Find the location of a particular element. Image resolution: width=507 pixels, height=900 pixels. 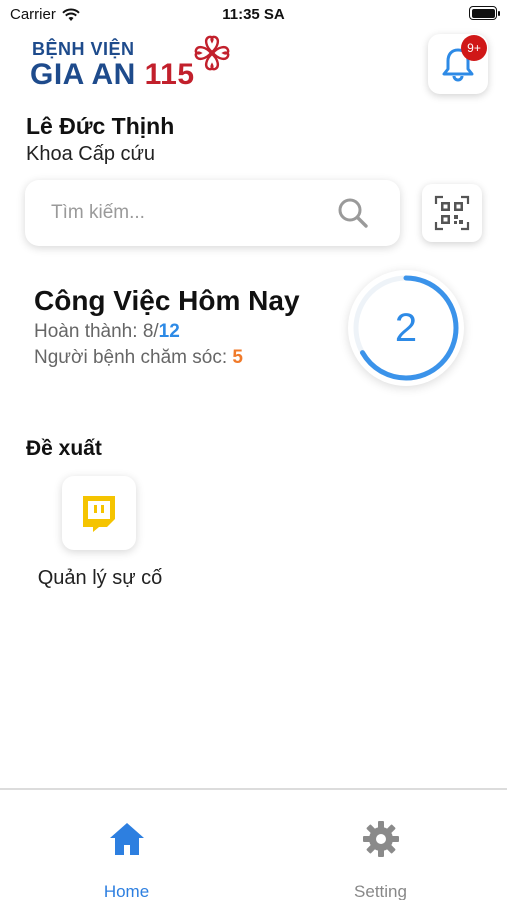

completed-value: 8 is located at coordinates (148, 331).